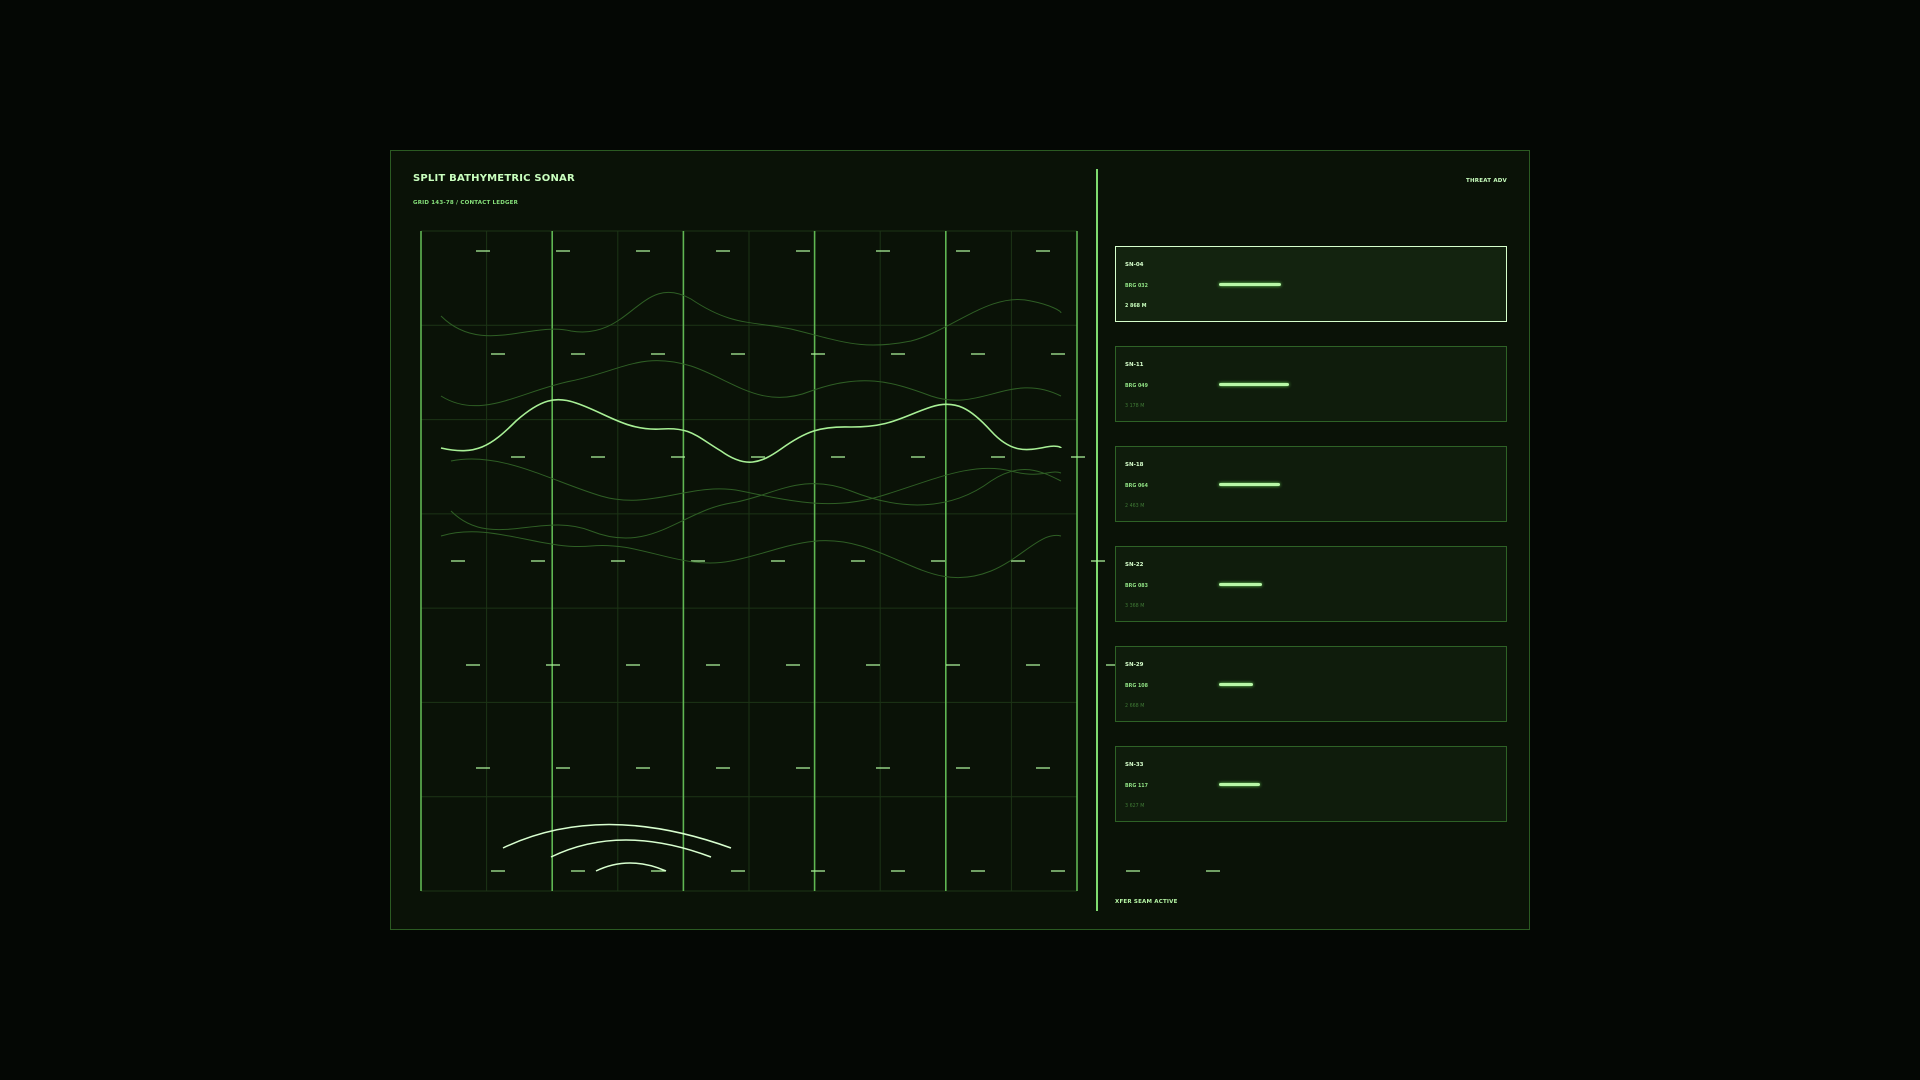 This screenshot has height=1080, width=1920. What do you see at coordinates (1134, 365) in the screenshot?
I see `contact-id: SN-11` at bounding box center [1134, 365].